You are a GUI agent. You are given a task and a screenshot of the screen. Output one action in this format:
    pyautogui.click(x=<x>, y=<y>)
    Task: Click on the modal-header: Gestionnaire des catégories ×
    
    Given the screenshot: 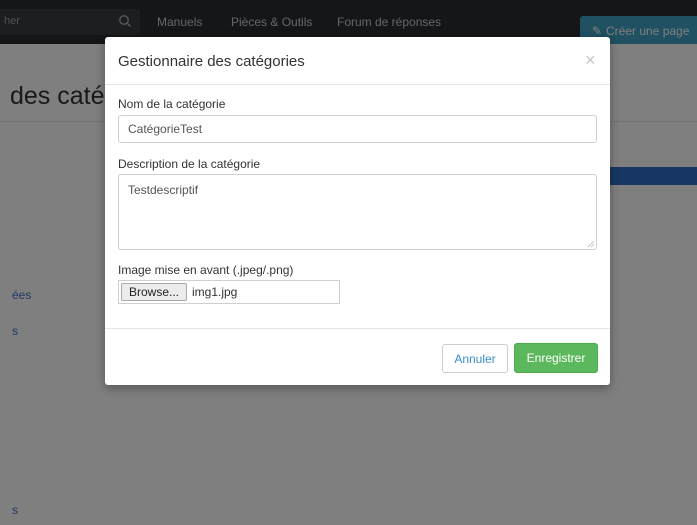 What is the action you would take?
    pyautogui.click(x=357, y=61)
    